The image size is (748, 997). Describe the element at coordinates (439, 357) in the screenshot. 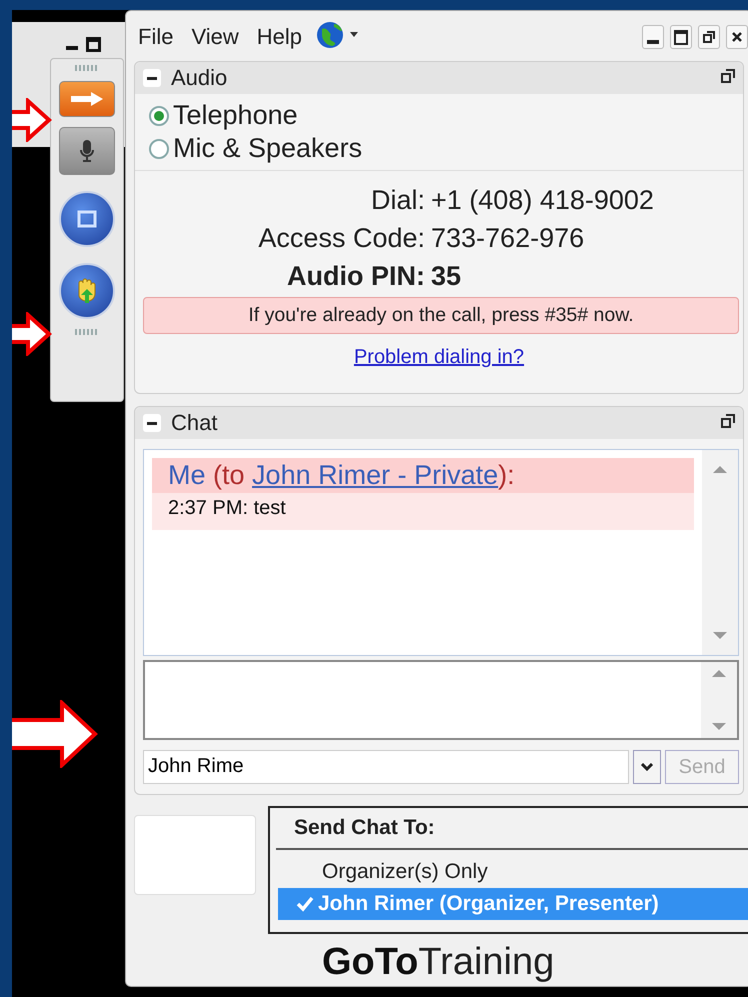

I see `help-link: Problem dialing in?` at that location.